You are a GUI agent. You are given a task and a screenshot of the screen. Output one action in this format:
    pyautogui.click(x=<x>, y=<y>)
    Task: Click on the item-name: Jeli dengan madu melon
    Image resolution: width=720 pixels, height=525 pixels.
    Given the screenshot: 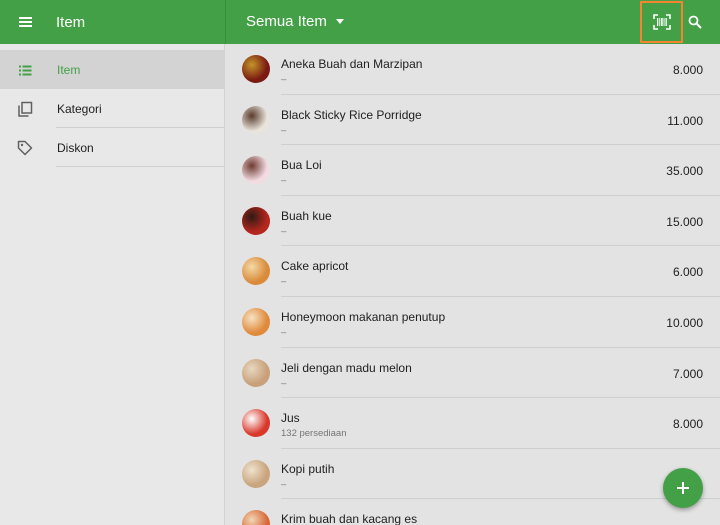 What is the action you would take?
    pyautogui.click(x=346, y=367)
    